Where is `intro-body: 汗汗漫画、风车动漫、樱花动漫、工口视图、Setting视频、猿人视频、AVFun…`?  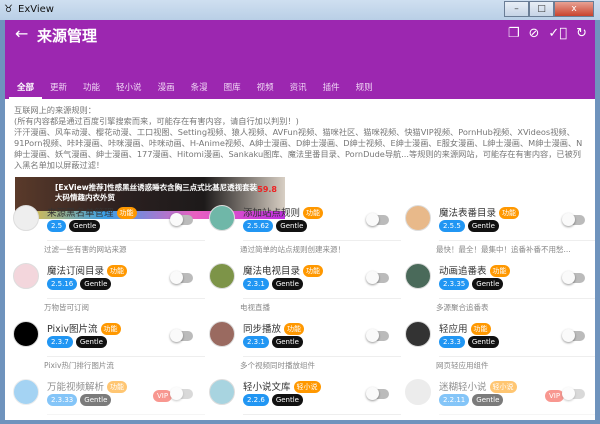 intro-body: 汗汗漫画、风车动漫、樱花动漫、工口视图、Setting视频、猿人视频、AVFun… is located at coordinates (298, 148).